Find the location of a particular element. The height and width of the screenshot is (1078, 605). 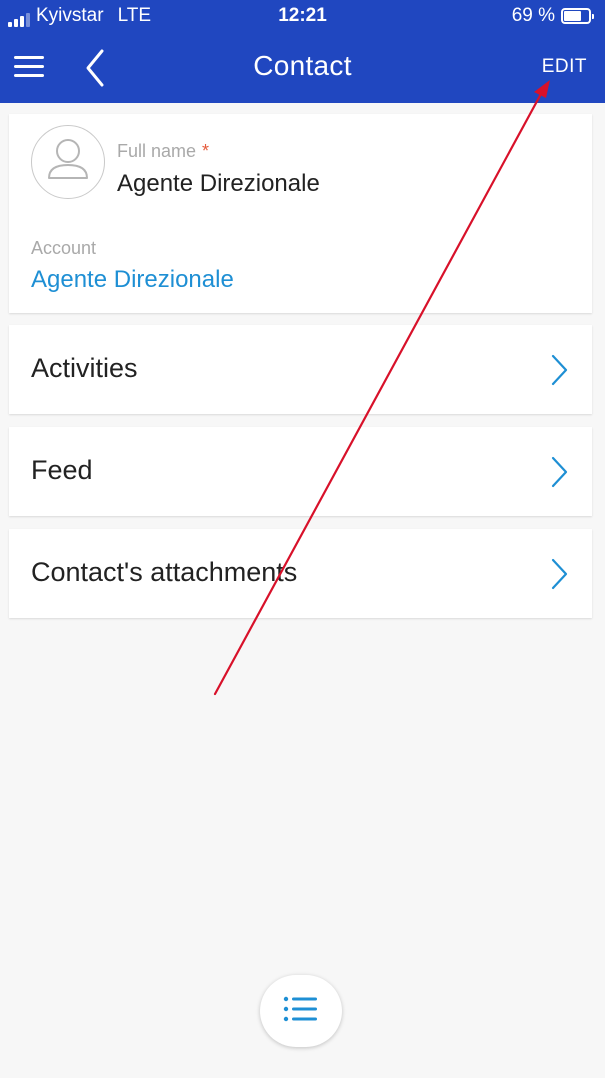

list-icon is located at coordinates (300, 1009).